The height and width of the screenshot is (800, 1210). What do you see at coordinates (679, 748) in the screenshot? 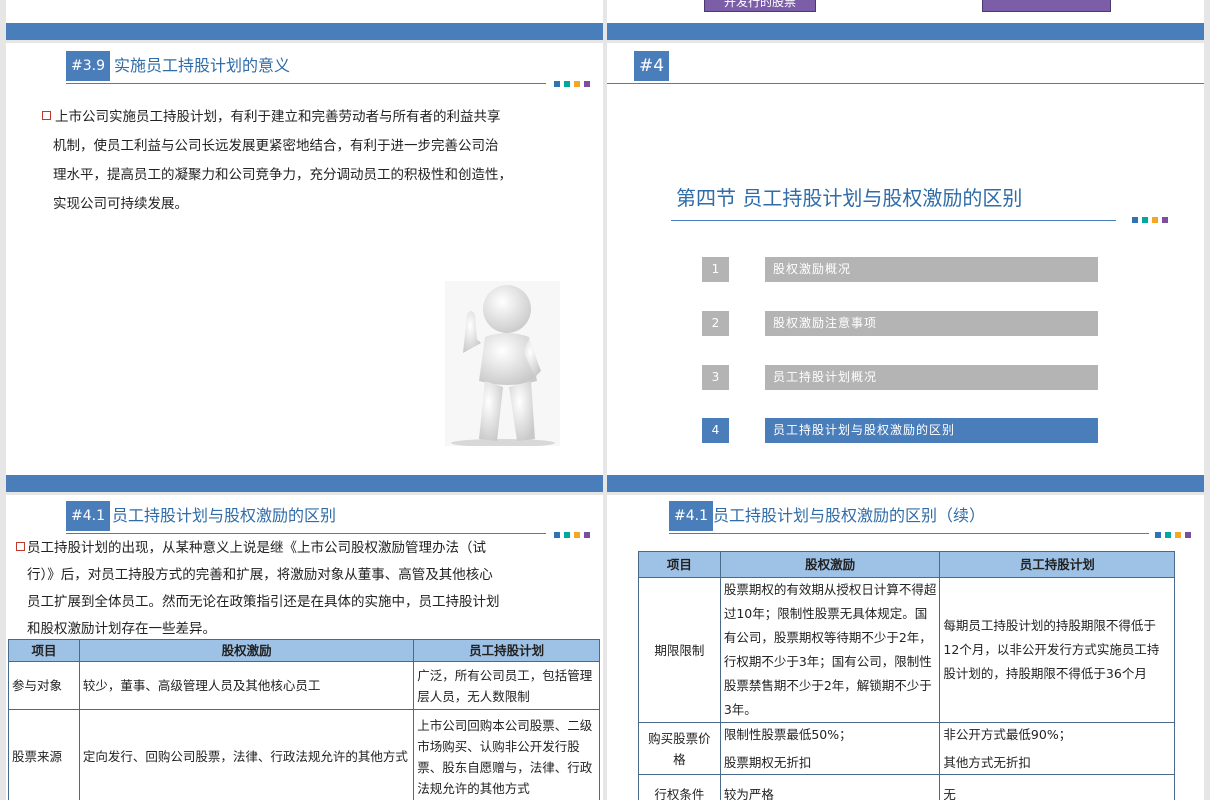
I see `table-cell: 购买股票价格` at bounding box center [679, 748].